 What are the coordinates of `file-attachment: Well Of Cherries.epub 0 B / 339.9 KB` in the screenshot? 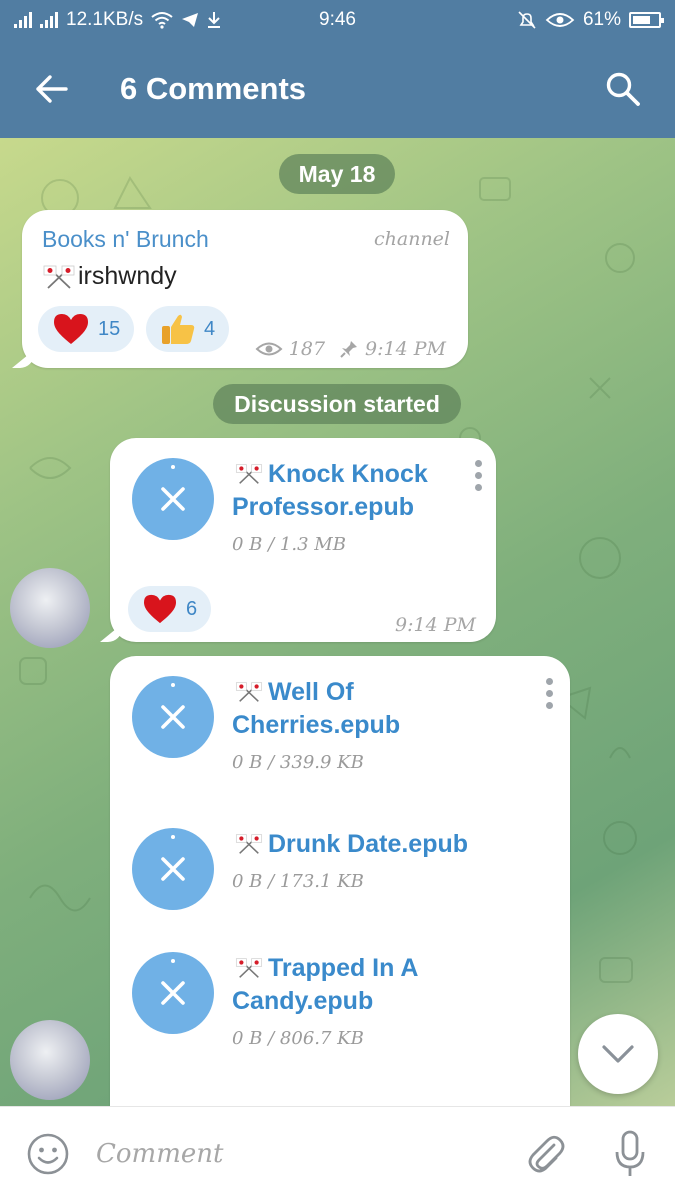 It's located at (297, 724).